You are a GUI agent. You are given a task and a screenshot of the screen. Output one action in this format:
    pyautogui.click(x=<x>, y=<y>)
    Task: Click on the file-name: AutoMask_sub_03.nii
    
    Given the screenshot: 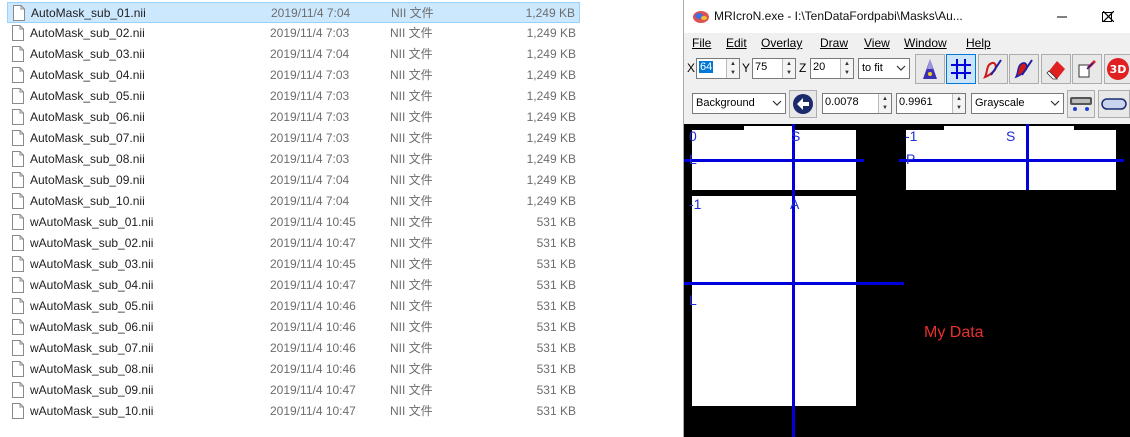 What is the action you would take?
    pyautogui.click(x=87, y=54)
    